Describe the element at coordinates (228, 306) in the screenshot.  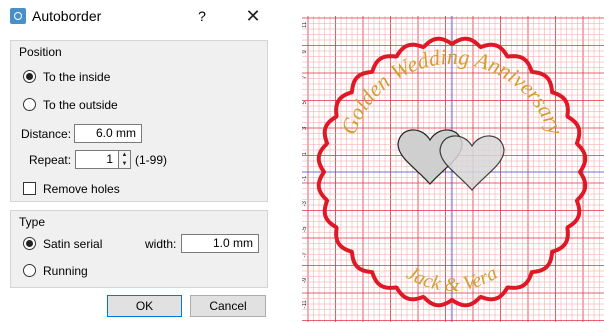
I see `cancel-button: Cancel` at that location.